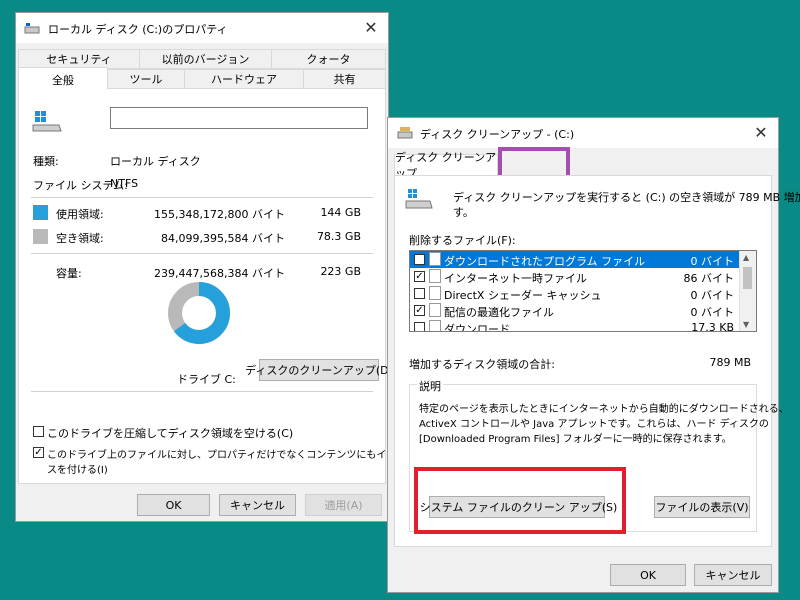  Describe the element at coordinates (405, 133) in the screenshot. I see `cleanup-title-icon` at that location.